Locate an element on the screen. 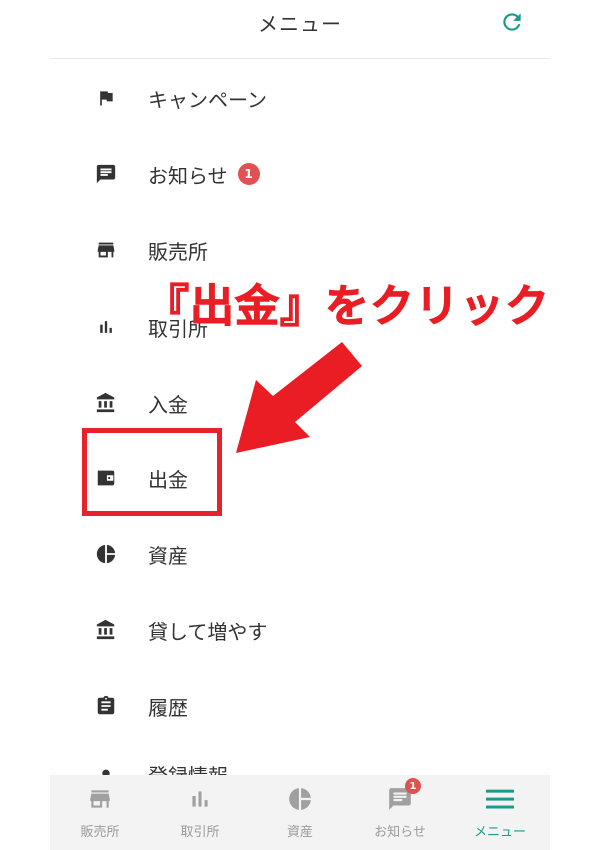  refresh-icon is located at coordinates (512, 22).